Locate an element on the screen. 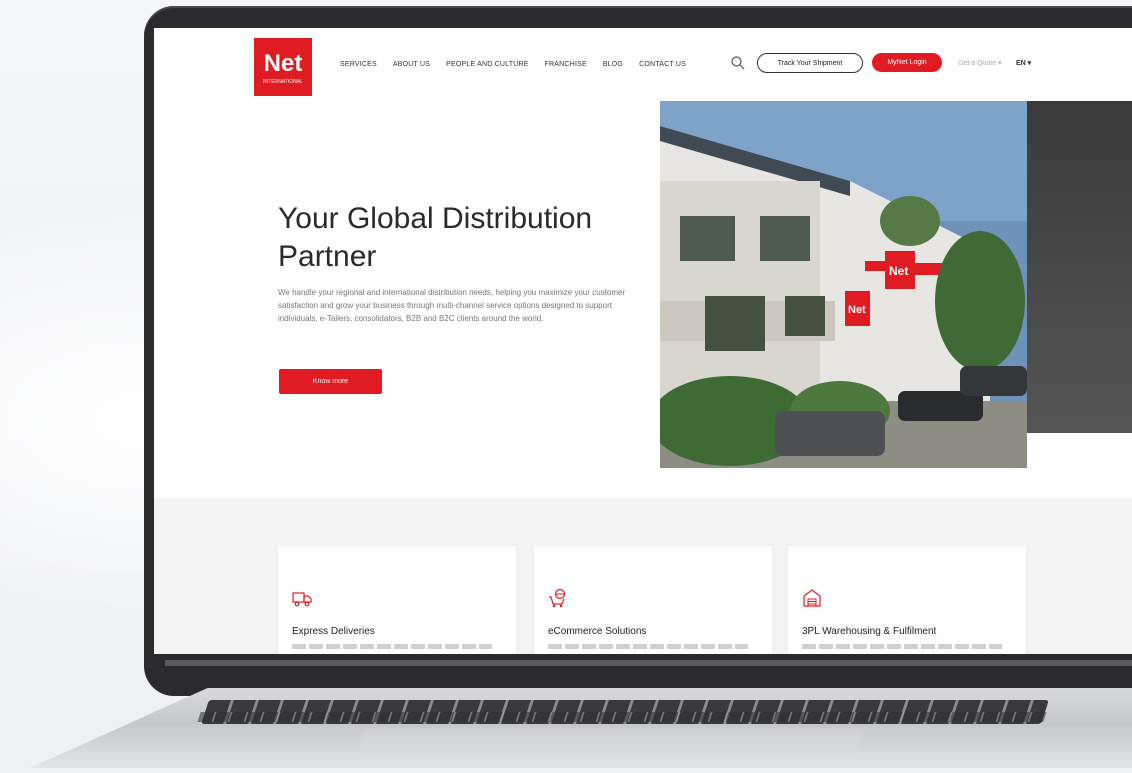 The image size is (1132, 773). nav-link-blog: BLOG is located at coordinates (613, 64).